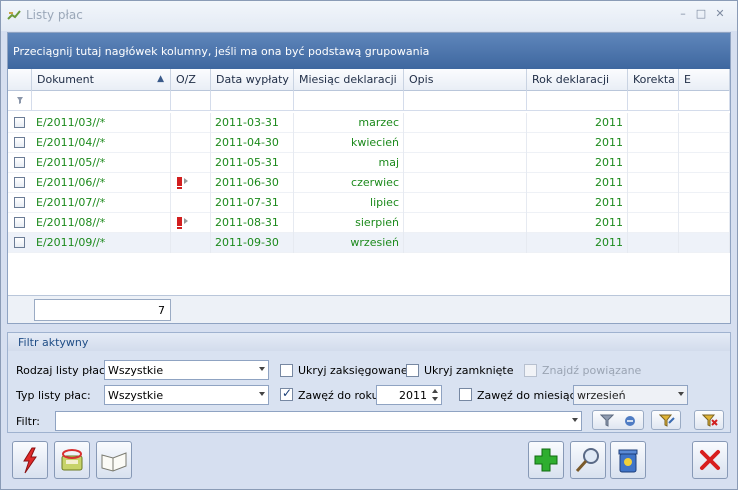 The height and width of the screenshot is (490, 738). I want to click on add-icon, so click(546, 460).